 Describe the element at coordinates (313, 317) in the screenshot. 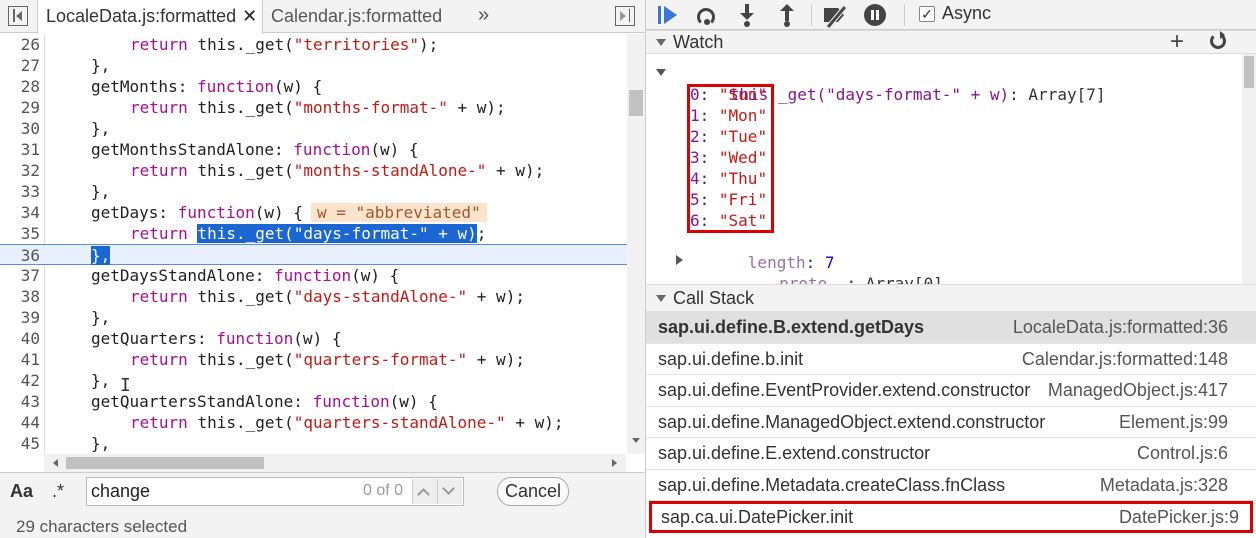

I see `code-line: 39},` at that location.